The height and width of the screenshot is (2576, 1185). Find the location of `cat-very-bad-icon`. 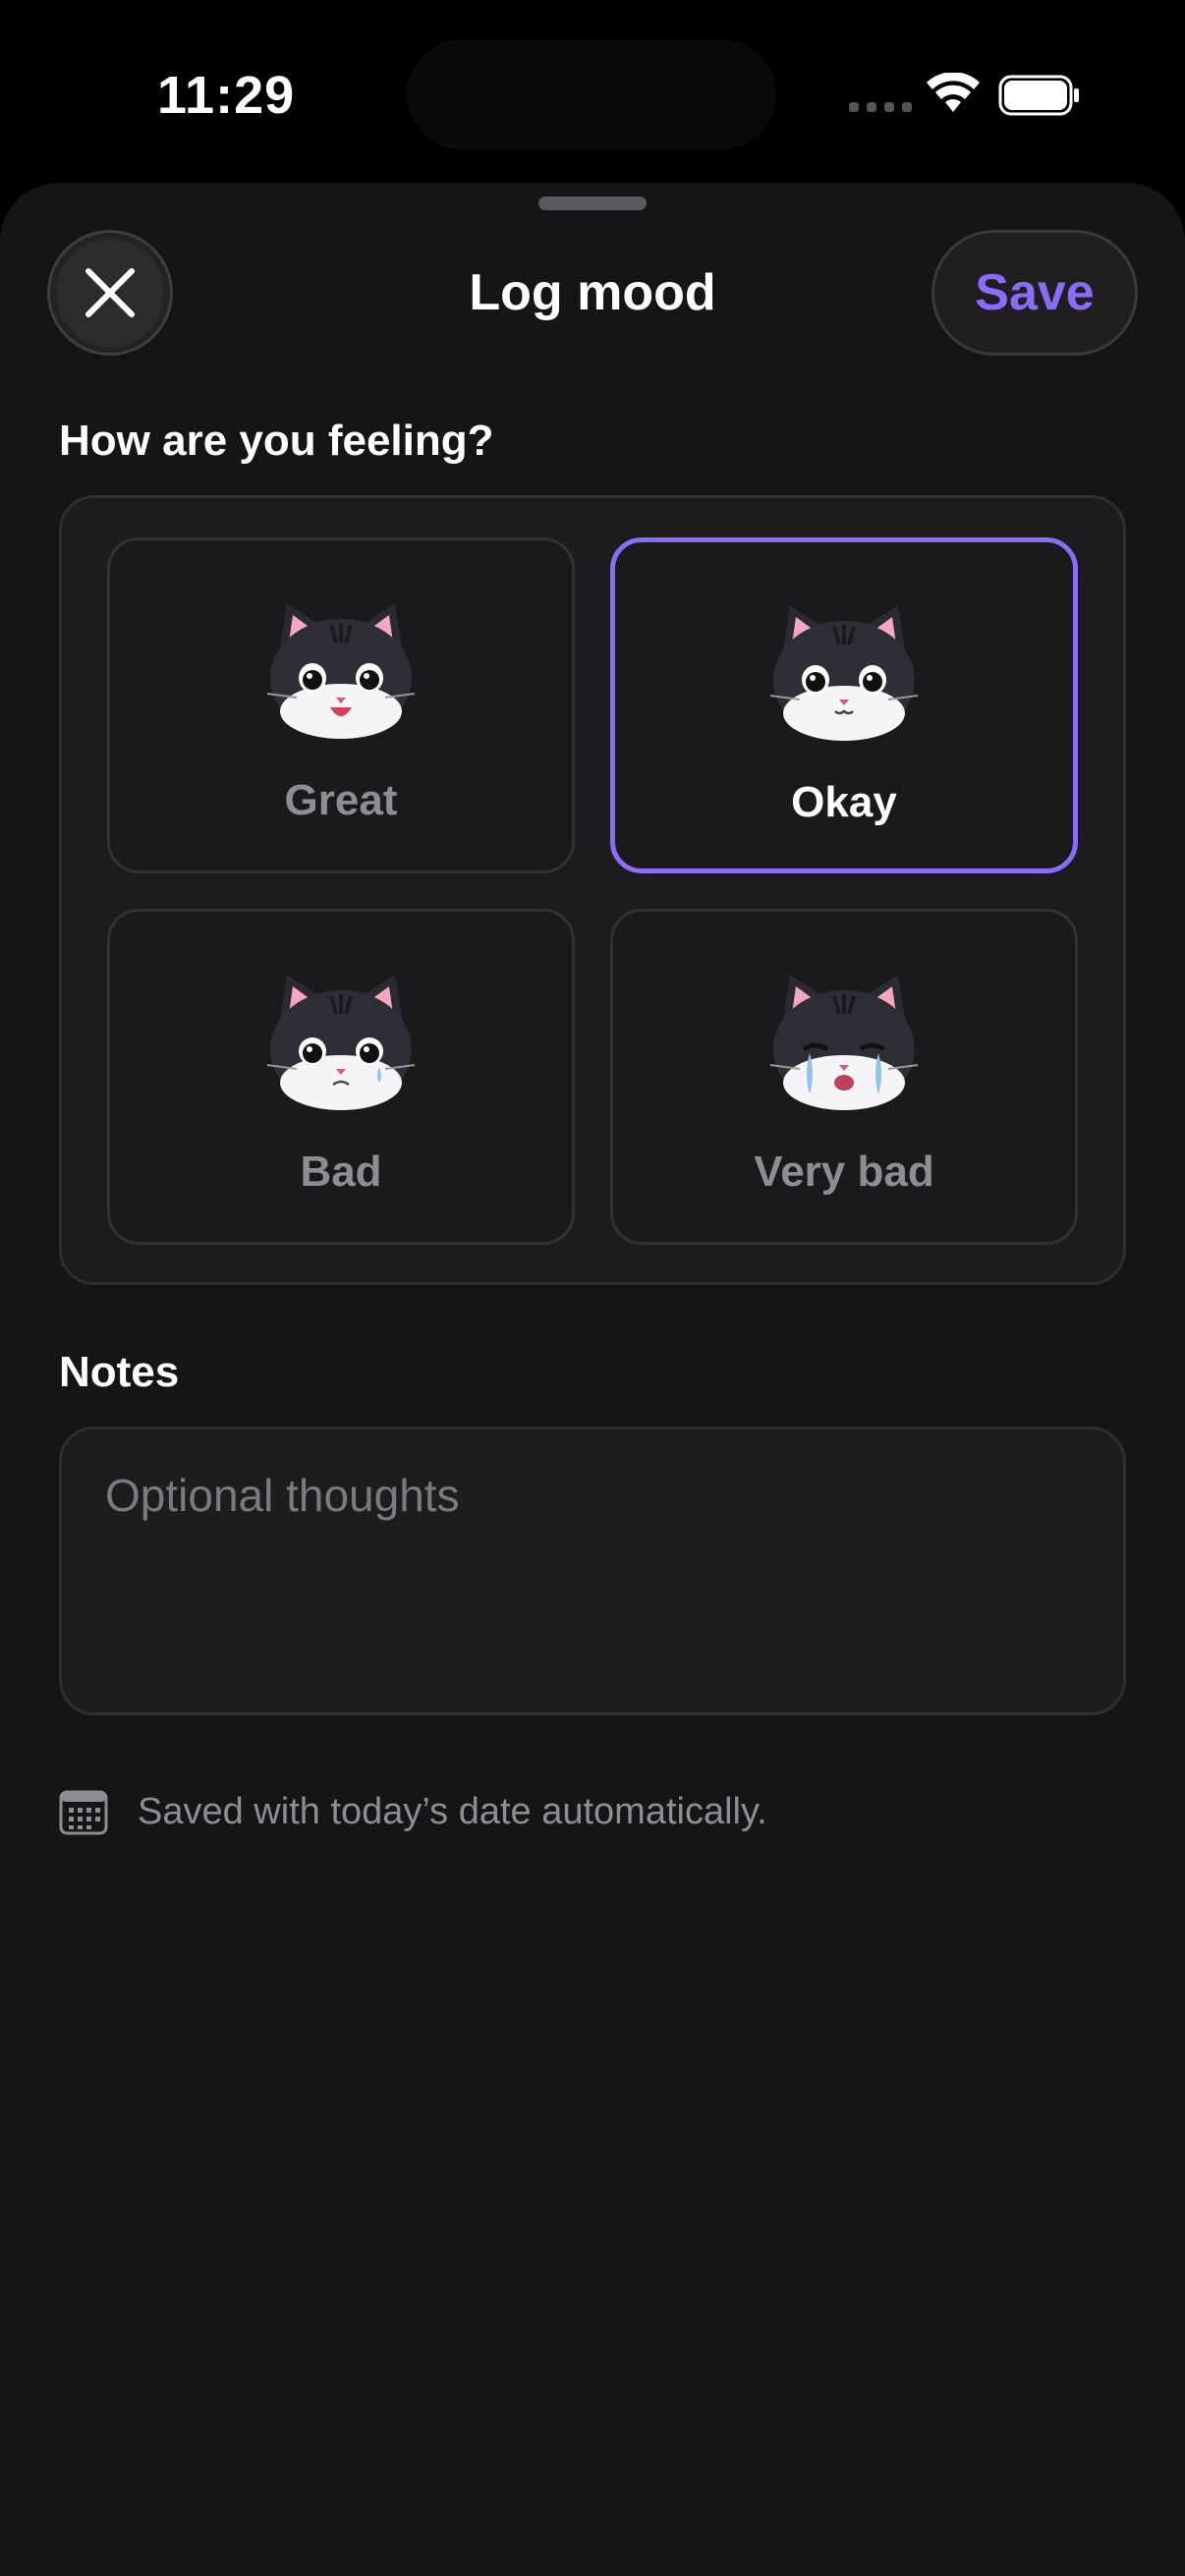

cat-very-bad-icon is located at coordinates (844, 1042).